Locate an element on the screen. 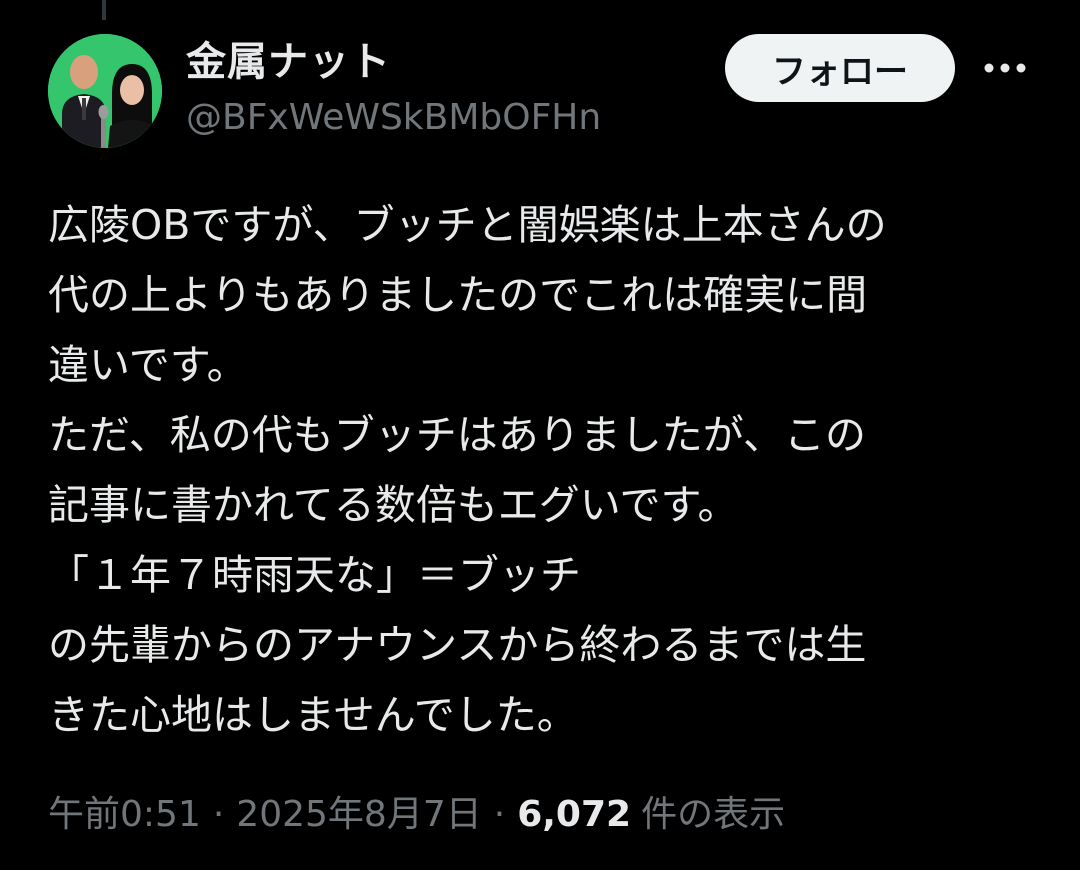  more-options-button is located at coordinates (1005, 68).